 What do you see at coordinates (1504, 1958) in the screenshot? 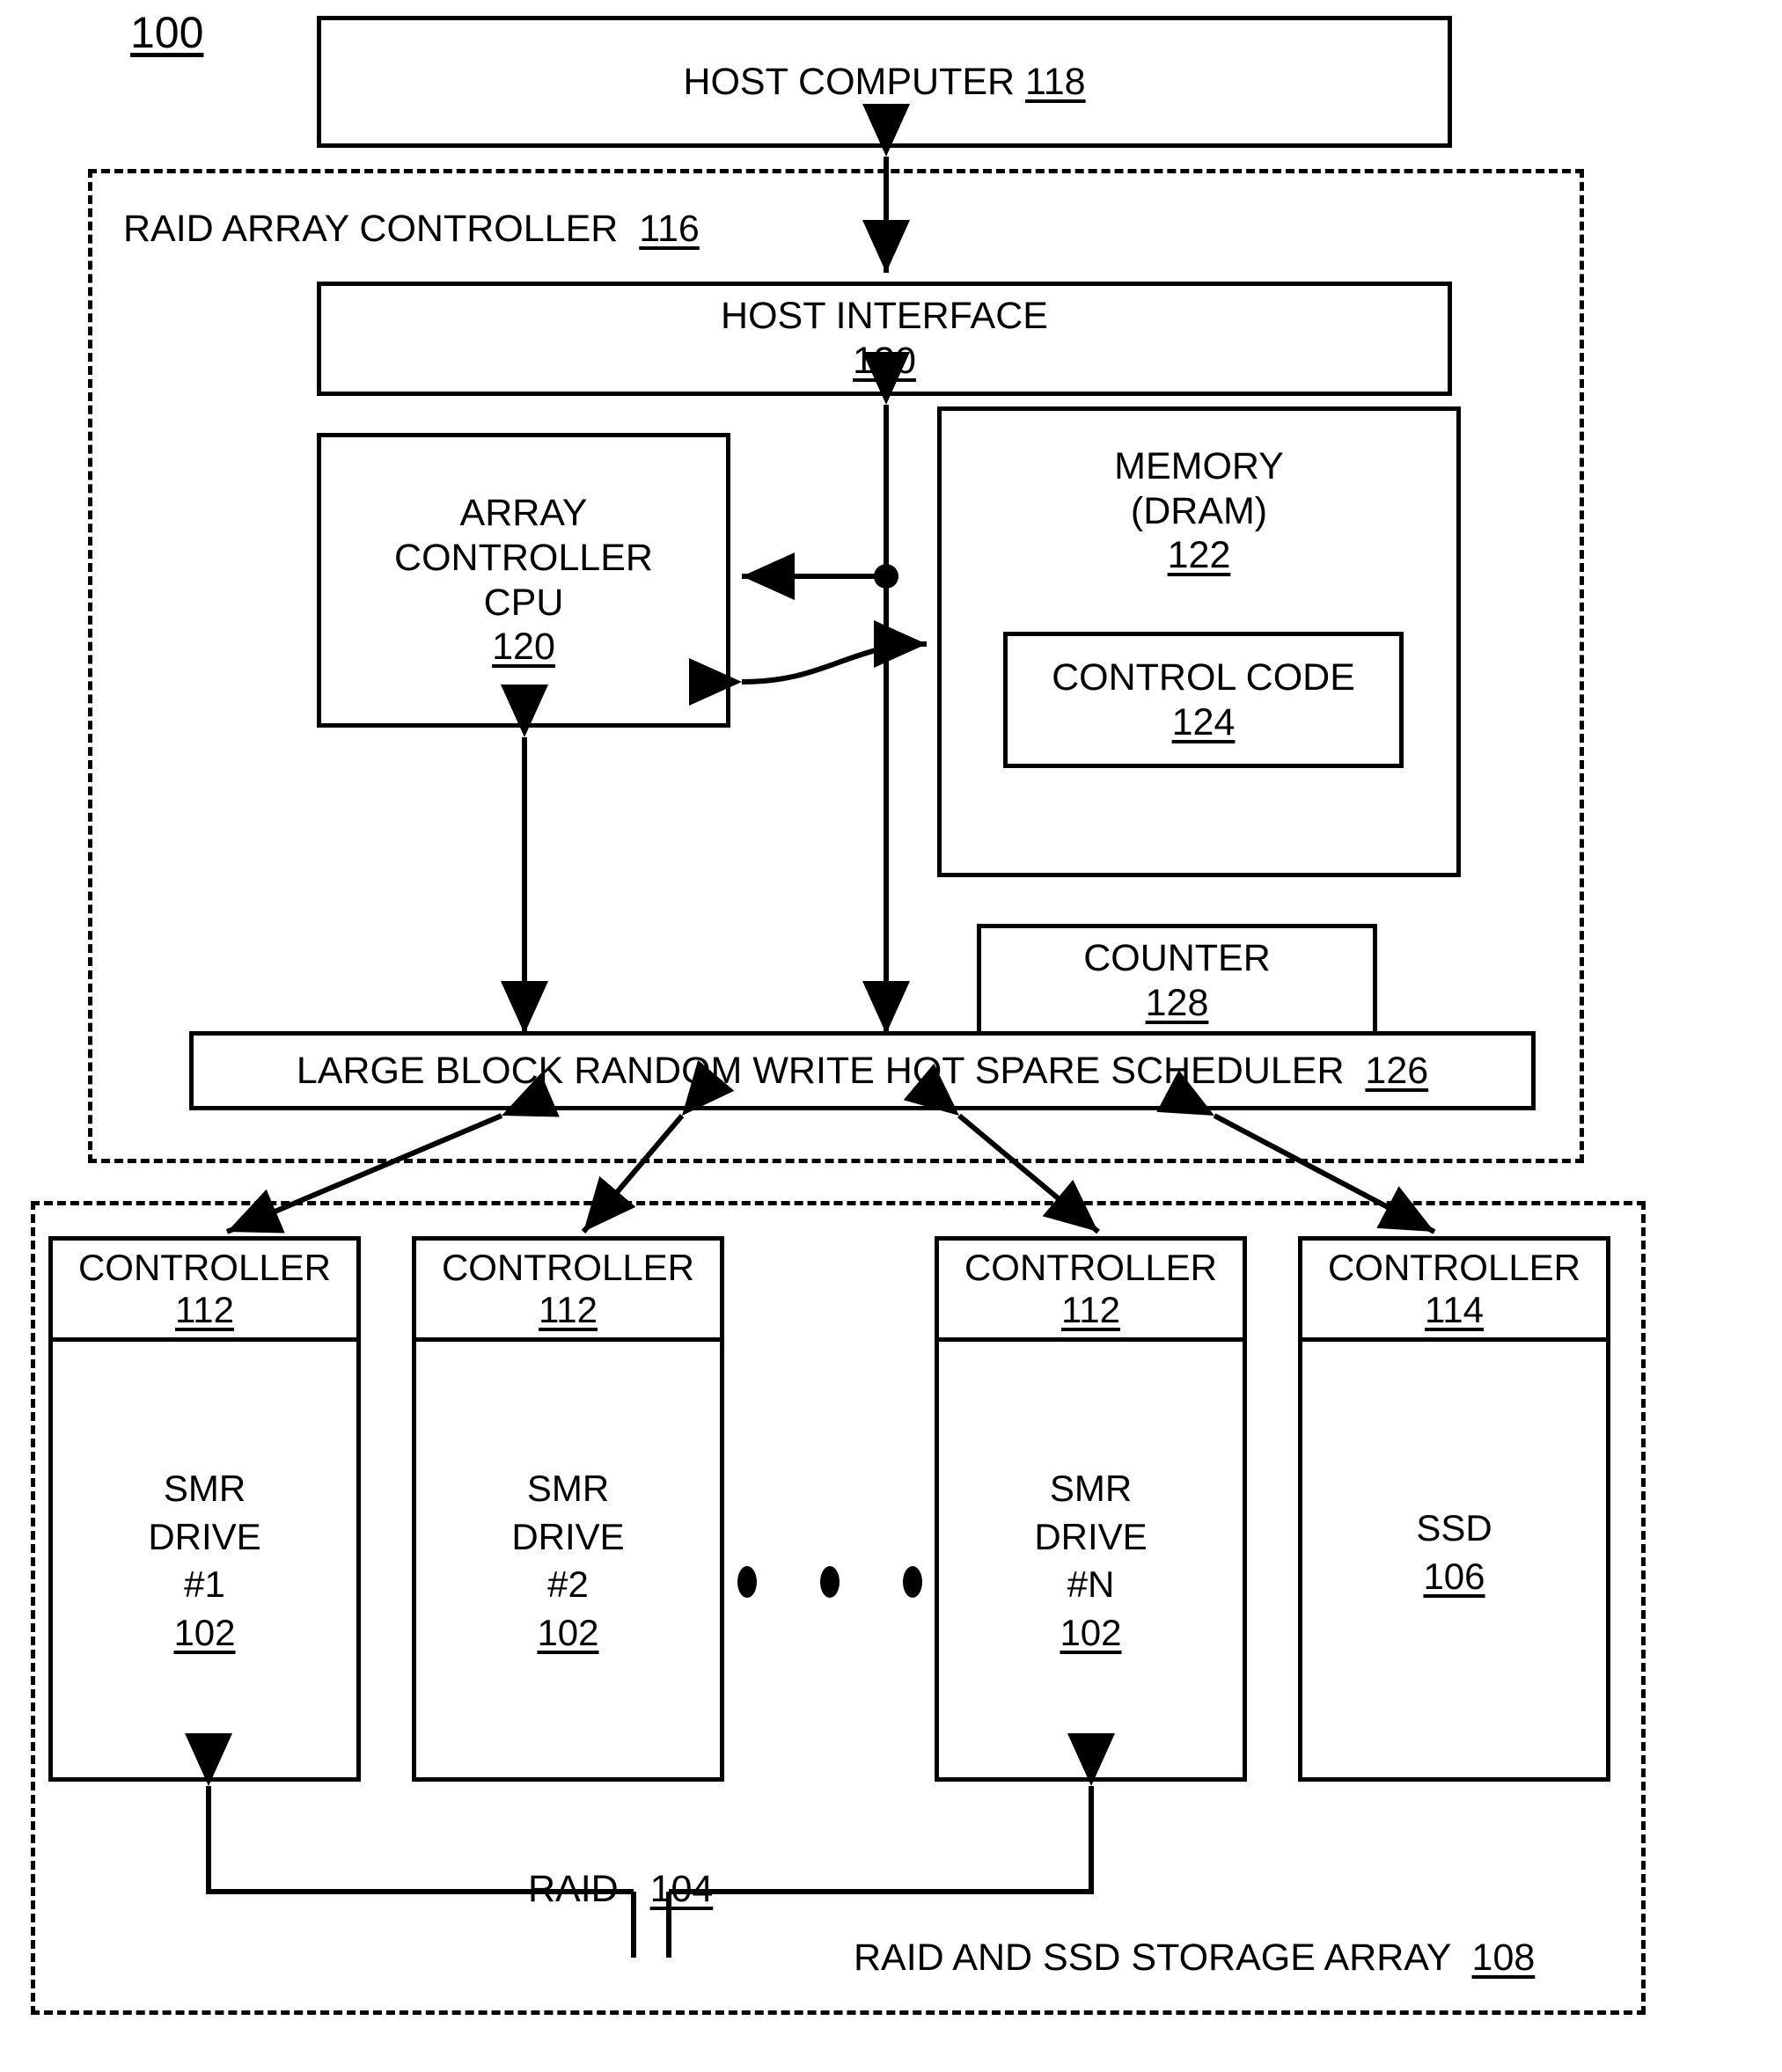
I see `storage-array-ref: 108` at bounding box center [1504, 1958].